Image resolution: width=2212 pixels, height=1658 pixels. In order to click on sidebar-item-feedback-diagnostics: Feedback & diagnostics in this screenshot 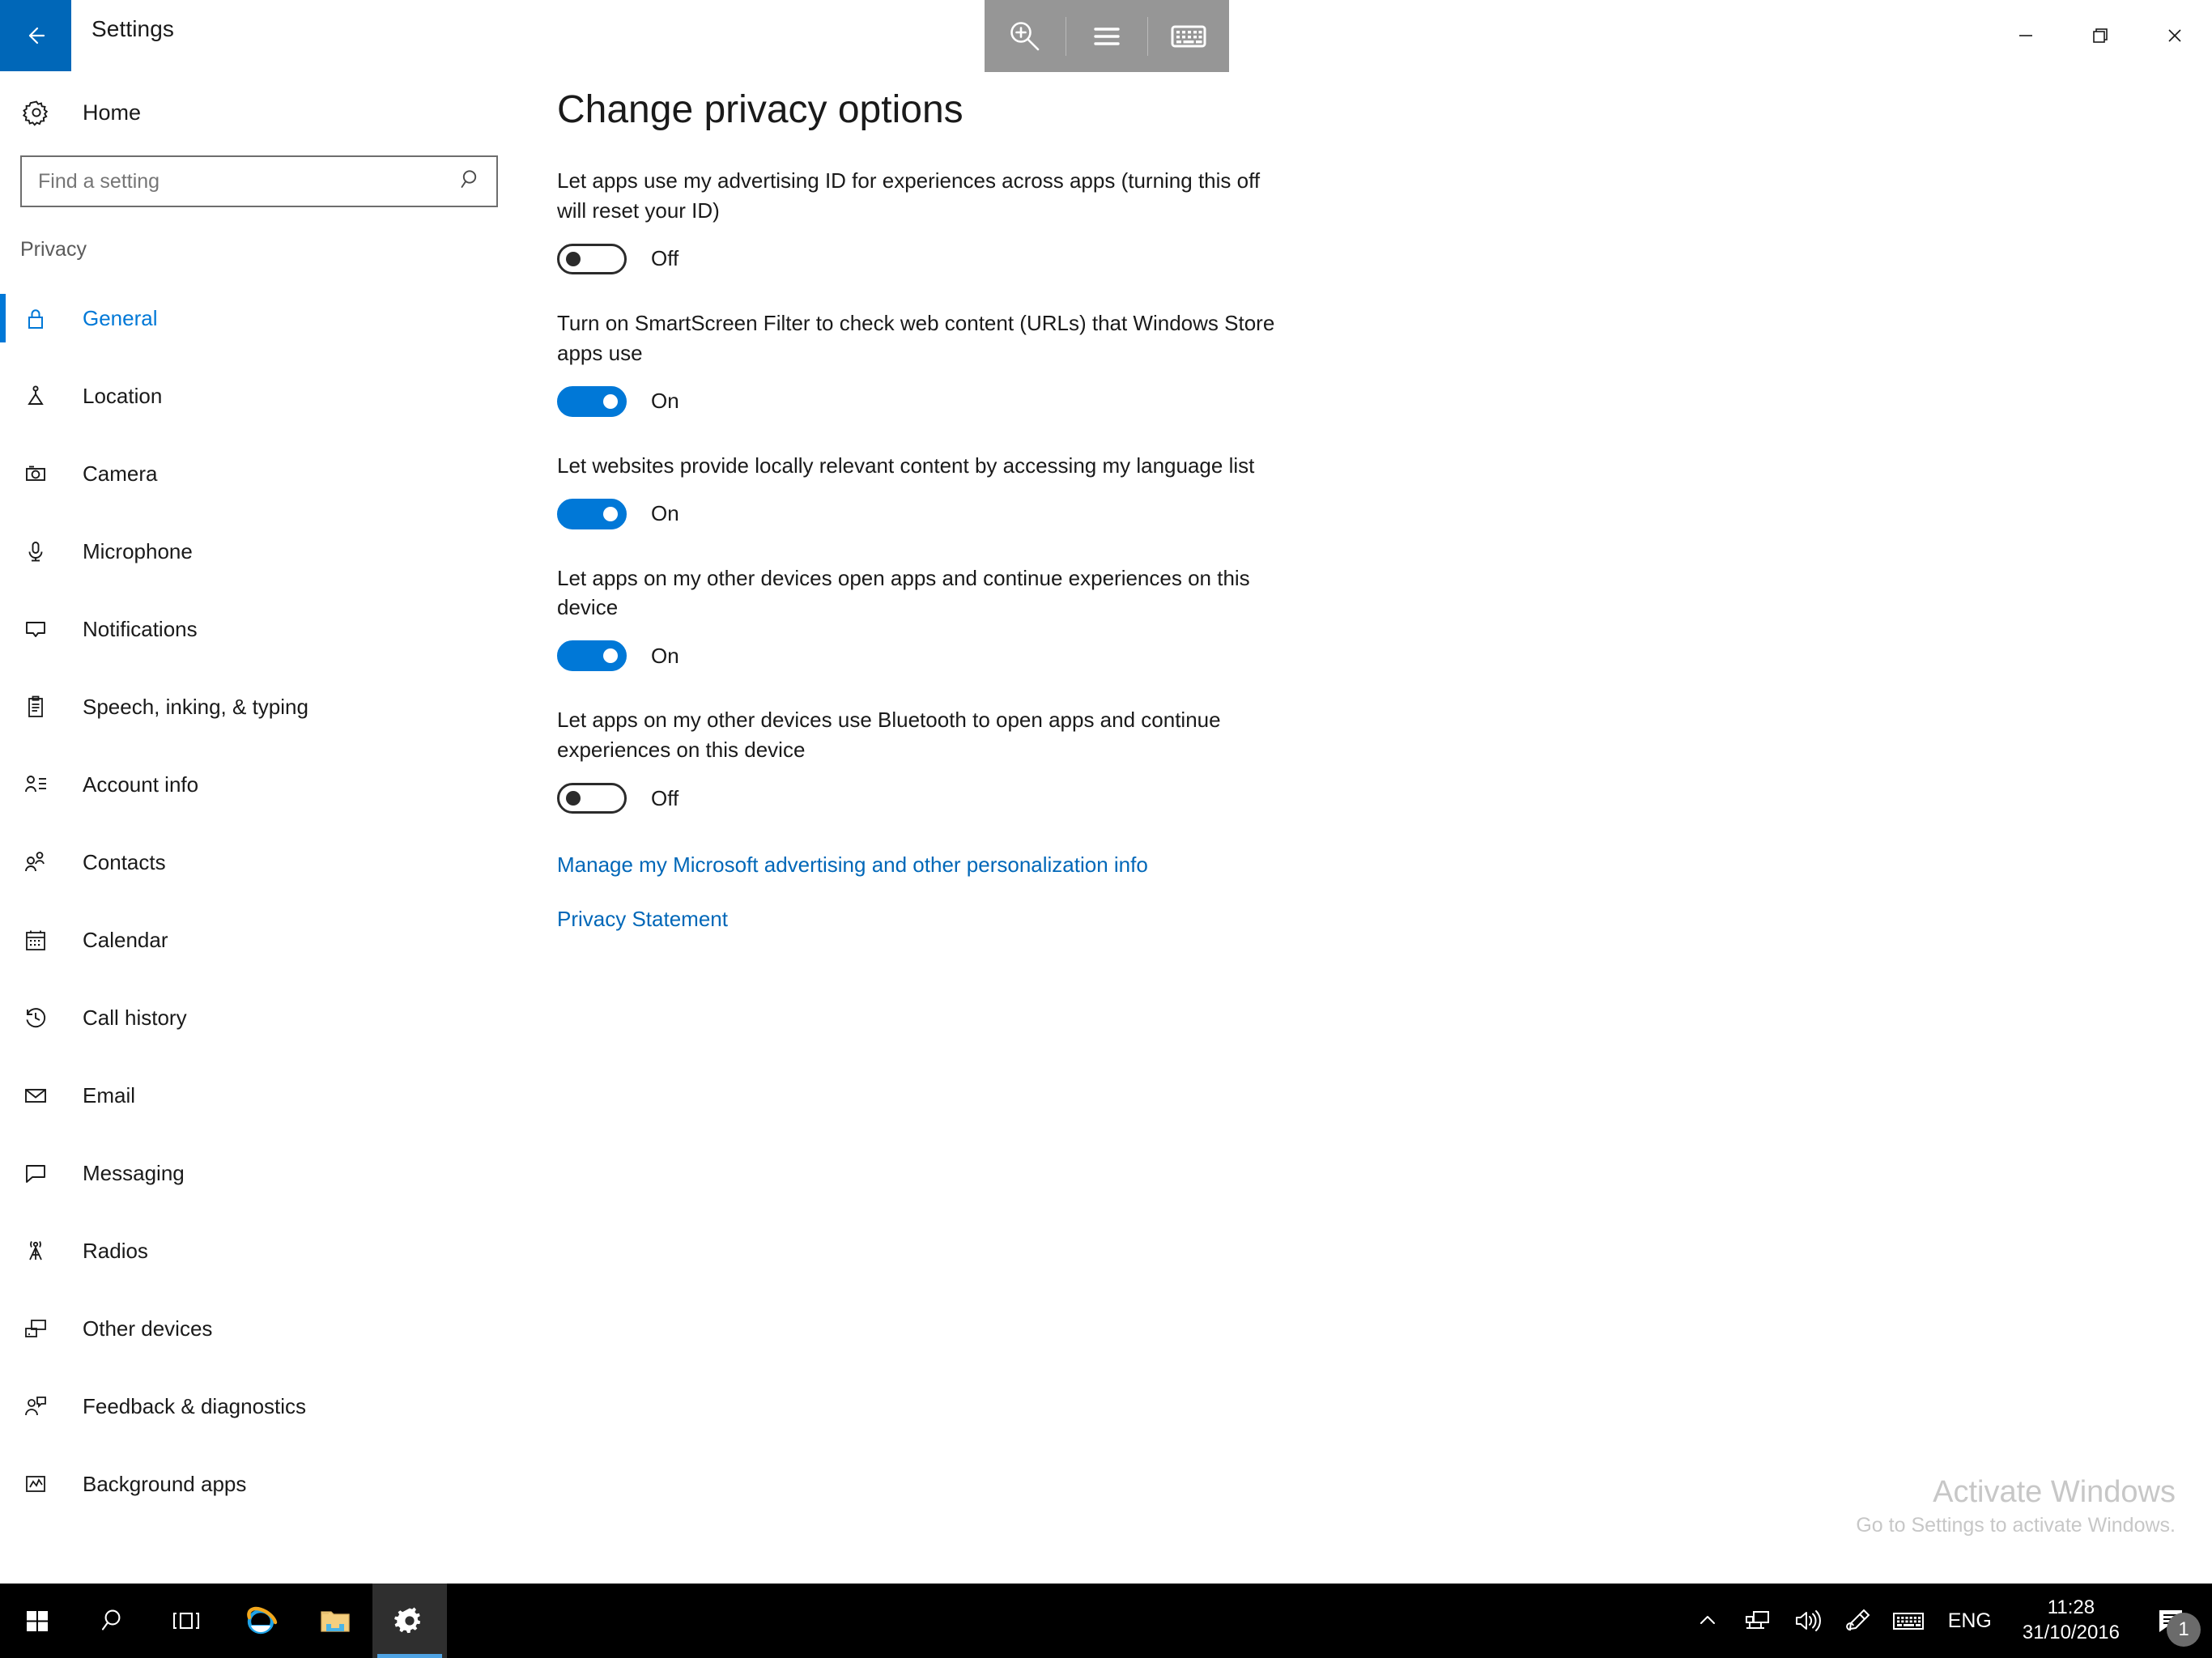, I will do `click(257, 1406)`.